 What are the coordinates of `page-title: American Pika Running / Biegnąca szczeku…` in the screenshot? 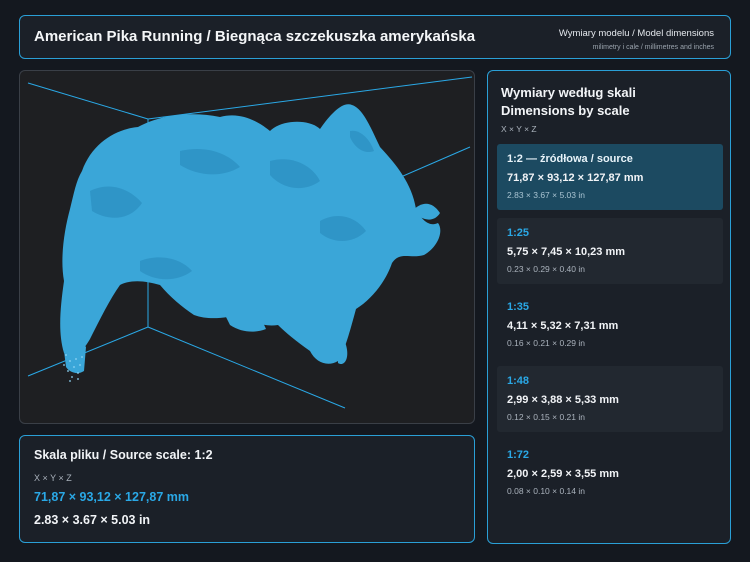 It's located at (255, 36).